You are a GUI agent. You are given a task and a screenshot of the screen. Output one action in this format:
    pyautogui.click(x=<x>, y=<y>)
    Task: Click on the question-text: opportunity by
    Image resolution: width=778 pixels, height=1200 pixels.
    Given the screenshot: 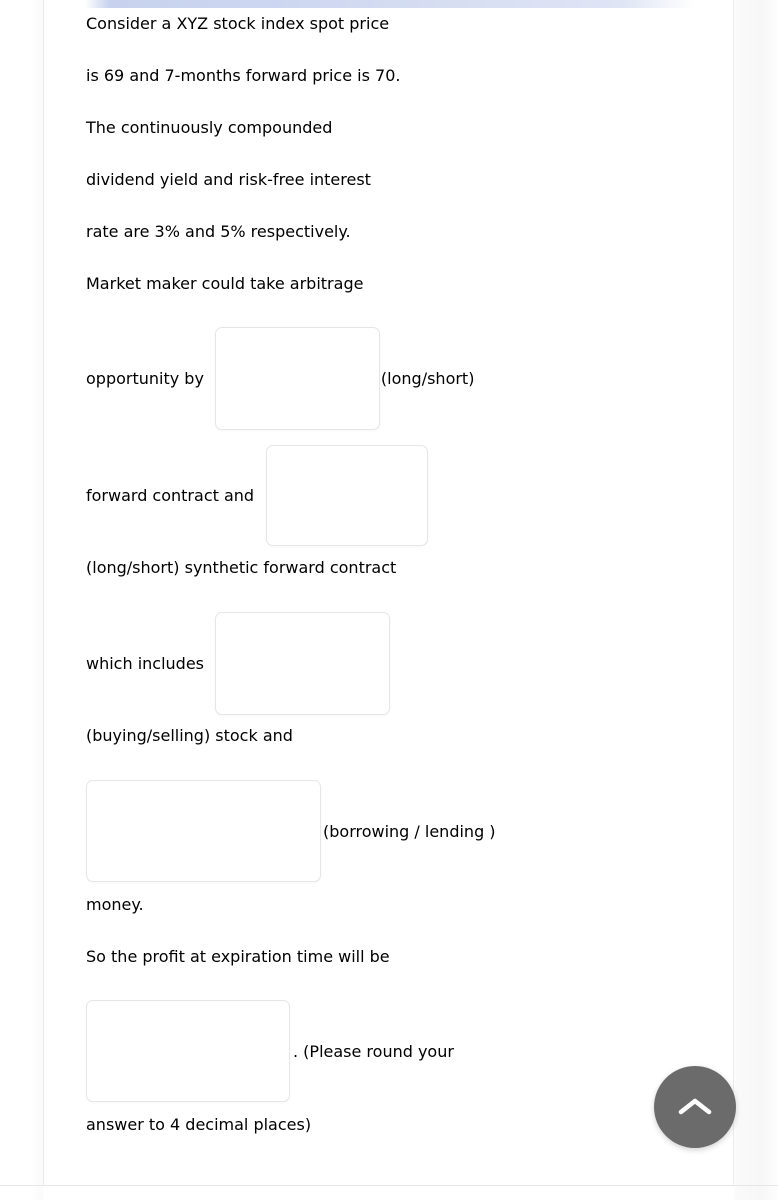 What is the action you would take?
    pyautogui.click(x=145, y=378)
    